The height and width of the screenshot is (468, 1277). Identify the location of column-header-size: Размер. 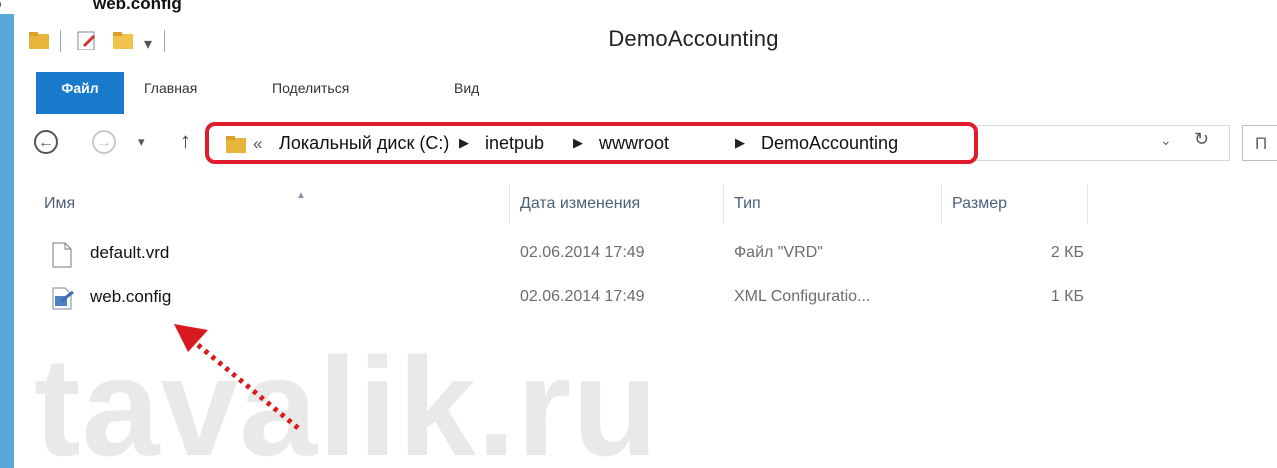
(1015, 204).